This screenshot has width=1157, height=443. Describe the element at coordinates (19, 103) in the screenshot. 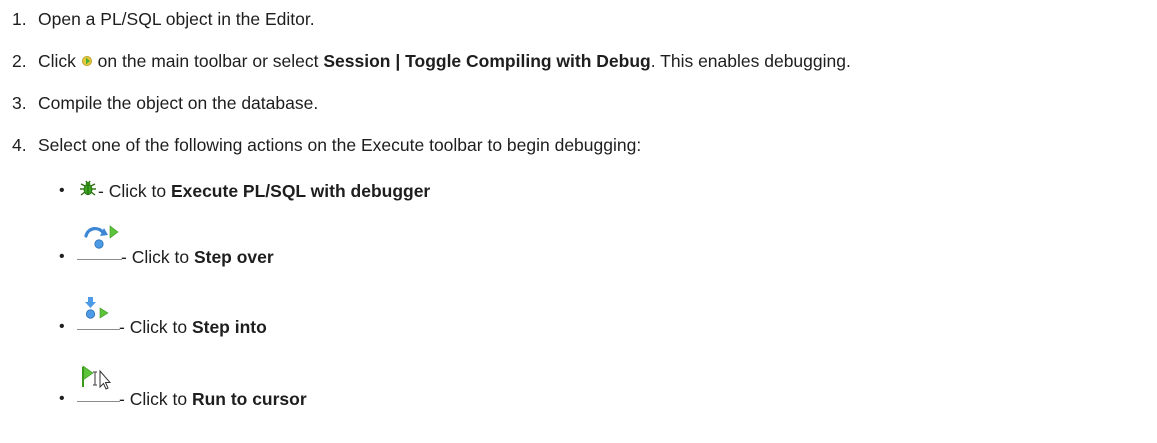

I see `step-number: 3.` at that location.